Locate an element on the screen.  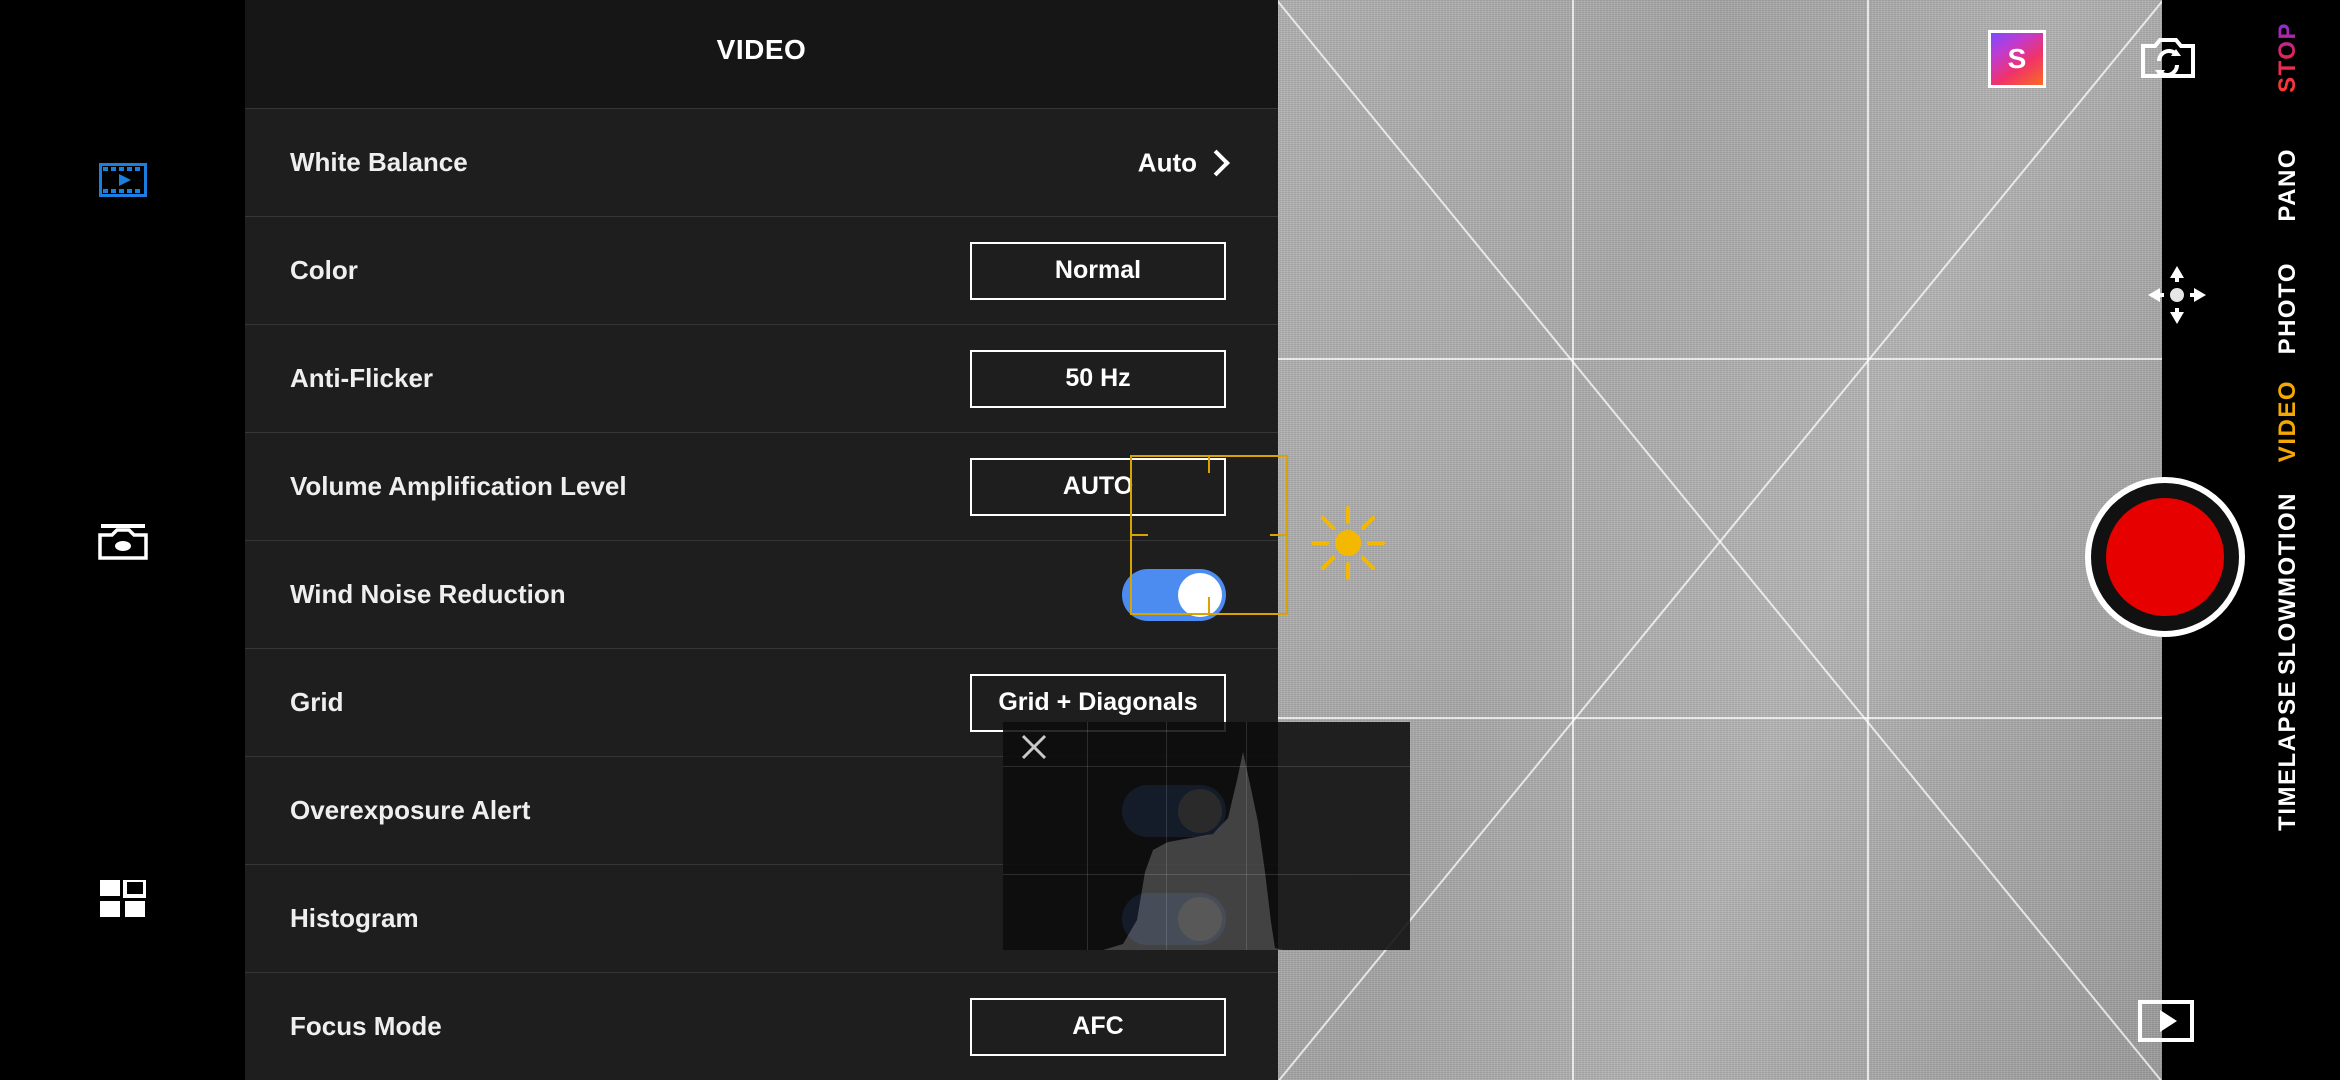
focus-tick-top is located at coordinates (1209, 465).